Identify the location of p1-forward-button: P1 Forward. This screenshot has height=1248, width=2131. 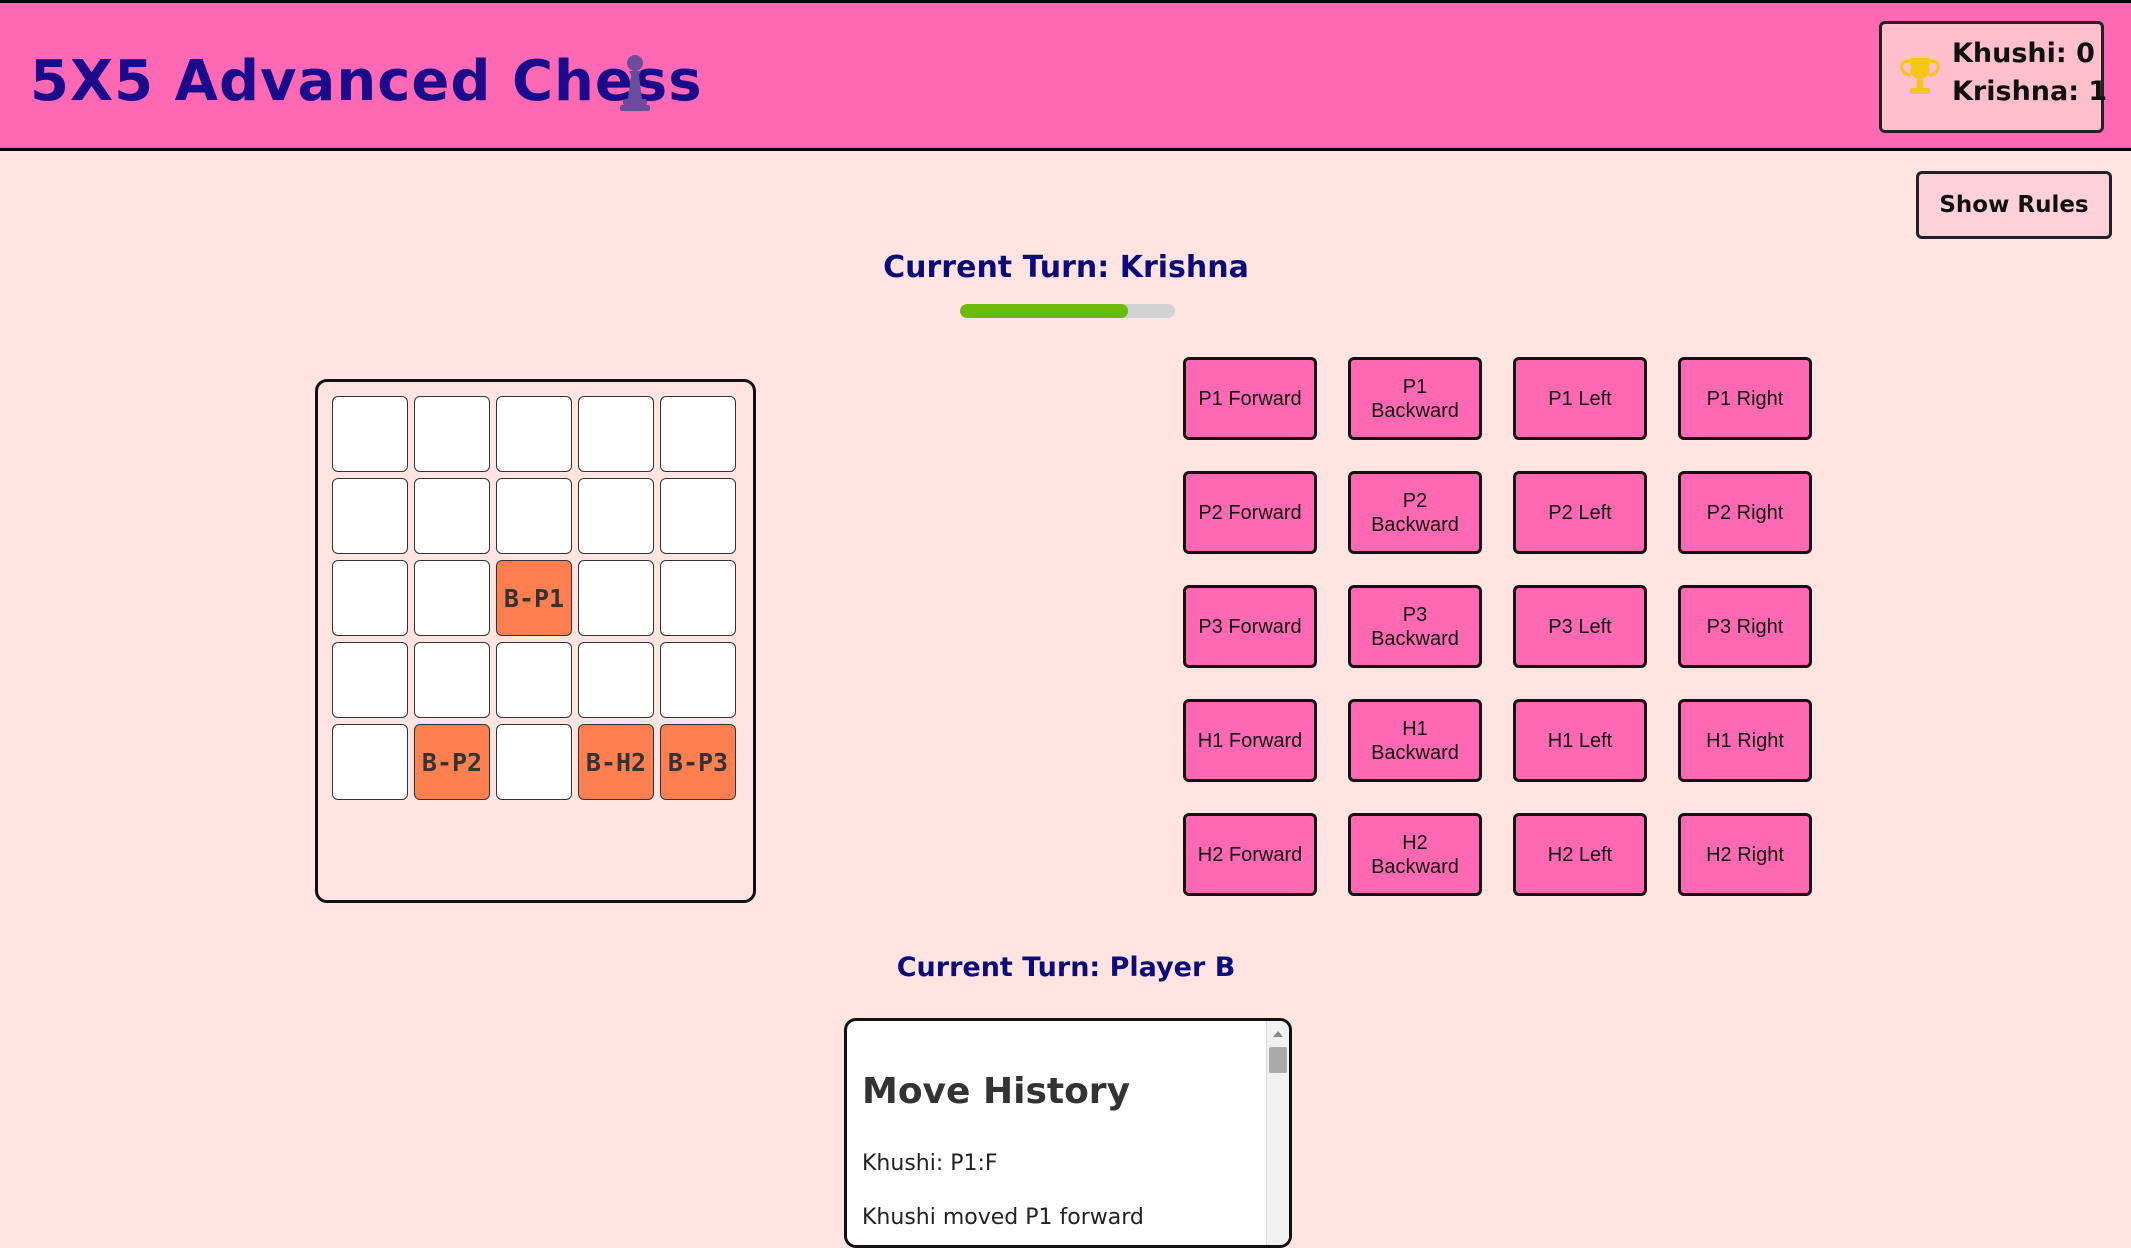
(1250, 398).